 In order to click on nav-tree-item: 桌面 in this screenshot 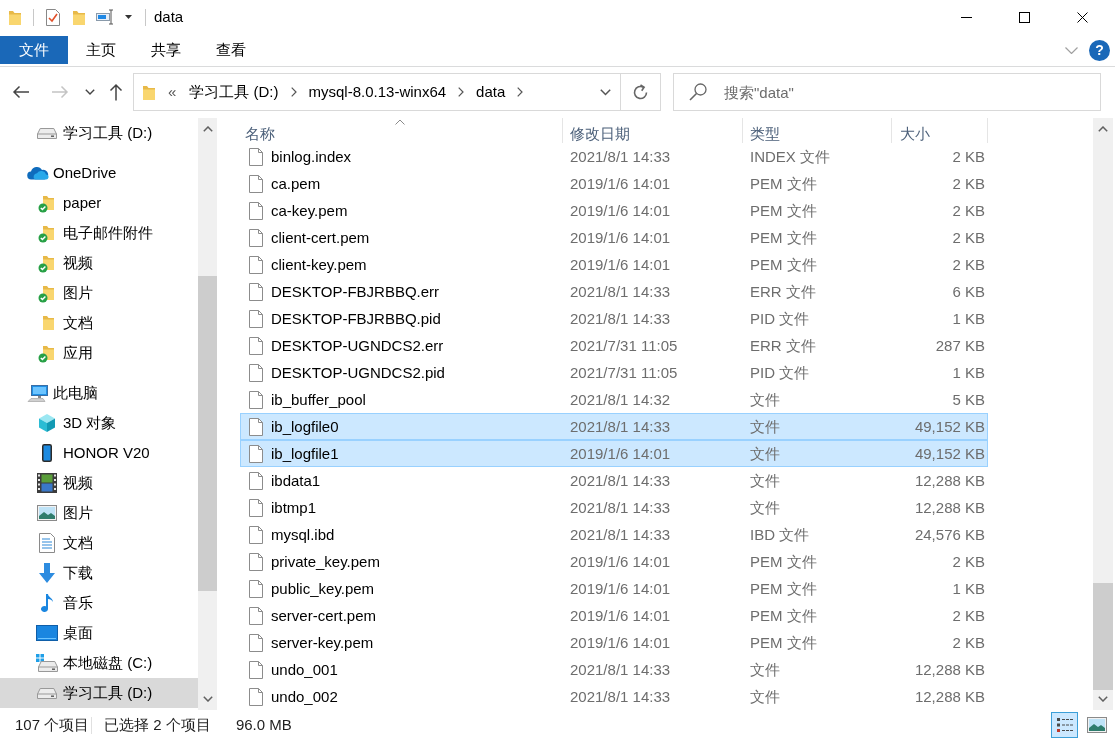, I will do `click(99, 633)`.